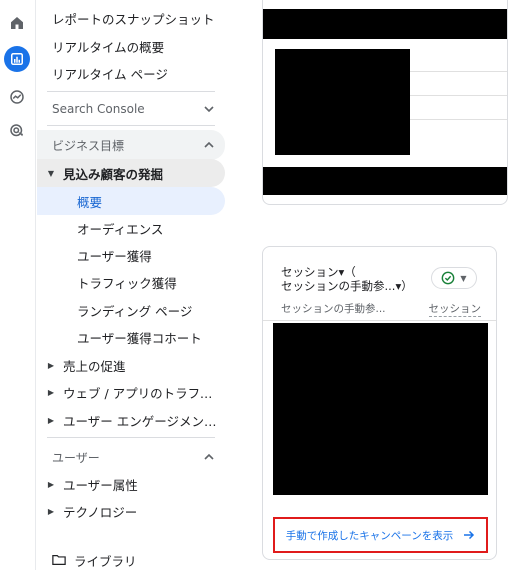  Describe the element at coordinates (209, 109) in the screenshot. I see `chevron-down-icon` at that location.